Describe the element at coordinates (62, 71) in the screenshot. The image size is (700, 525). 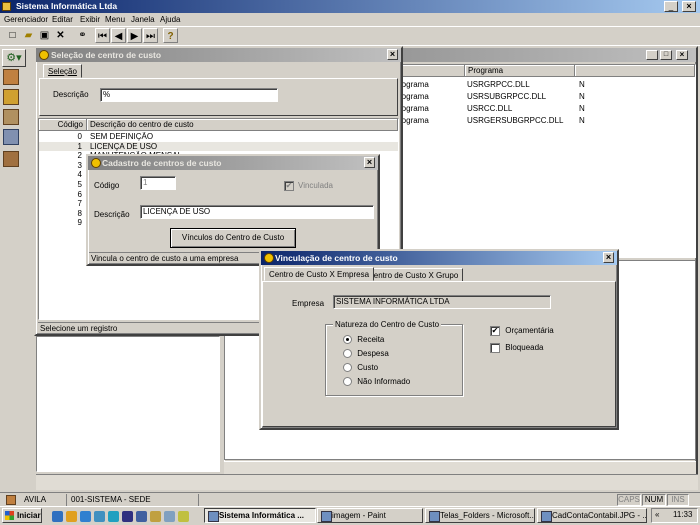
I see `tab-selecao: Seleção` at that location.